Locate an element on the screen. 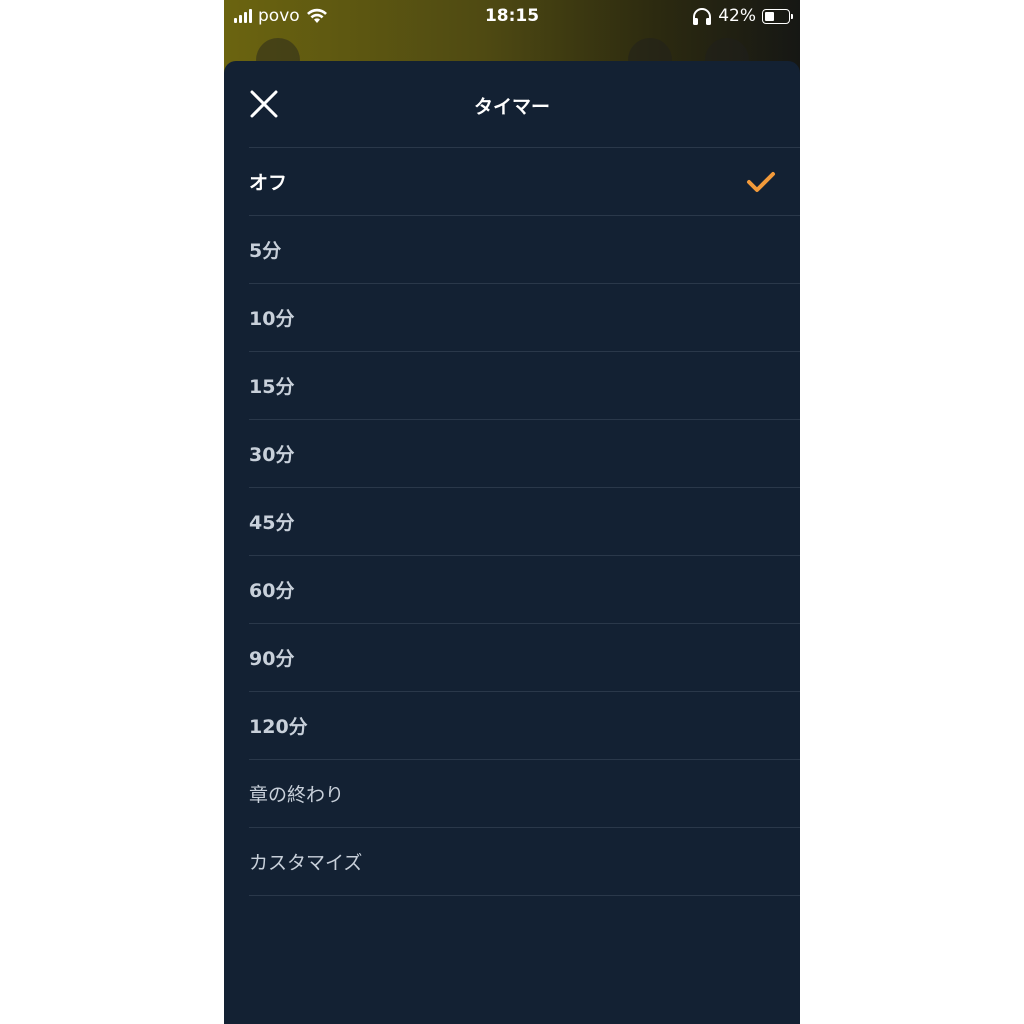 The image size is (1024, 1024). option-label: 15分 is located at coordinates (272, 387).